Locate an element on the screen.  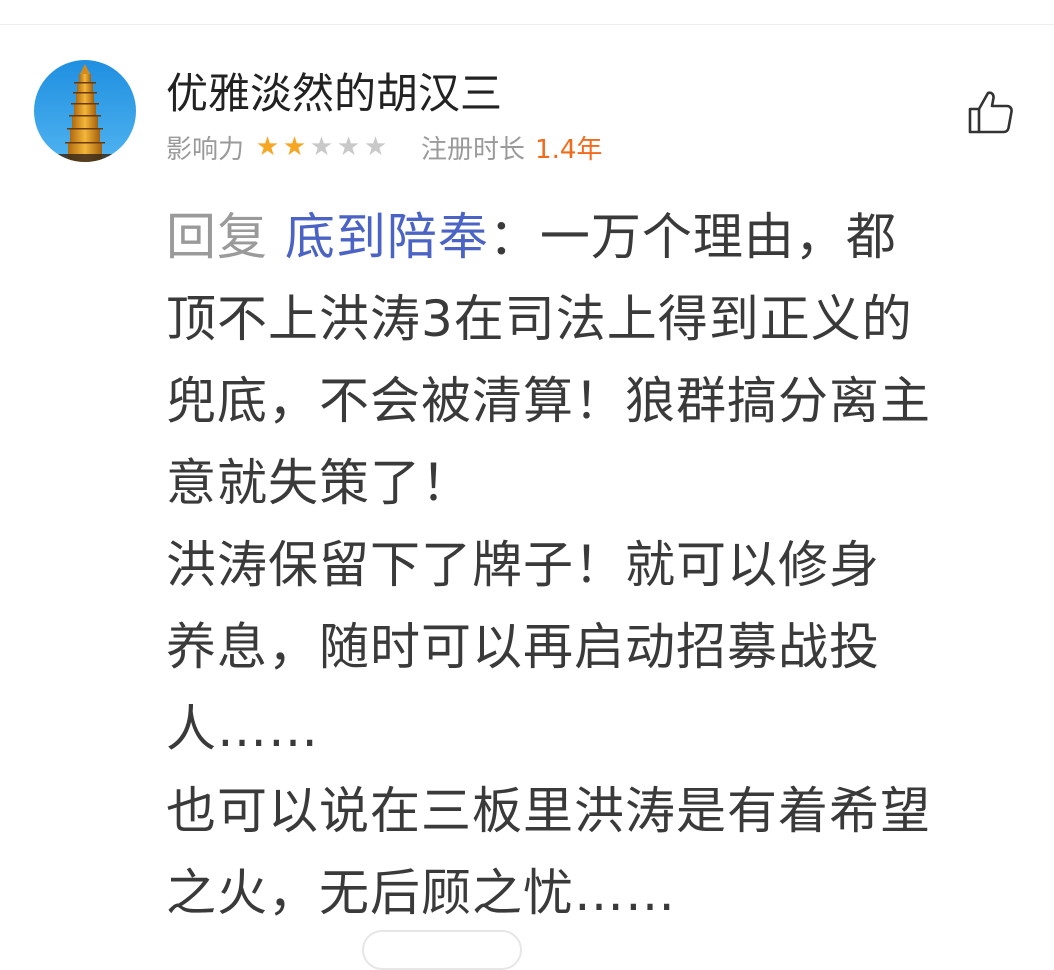
thumbs-up-icon is located at coordinates (990, 112).